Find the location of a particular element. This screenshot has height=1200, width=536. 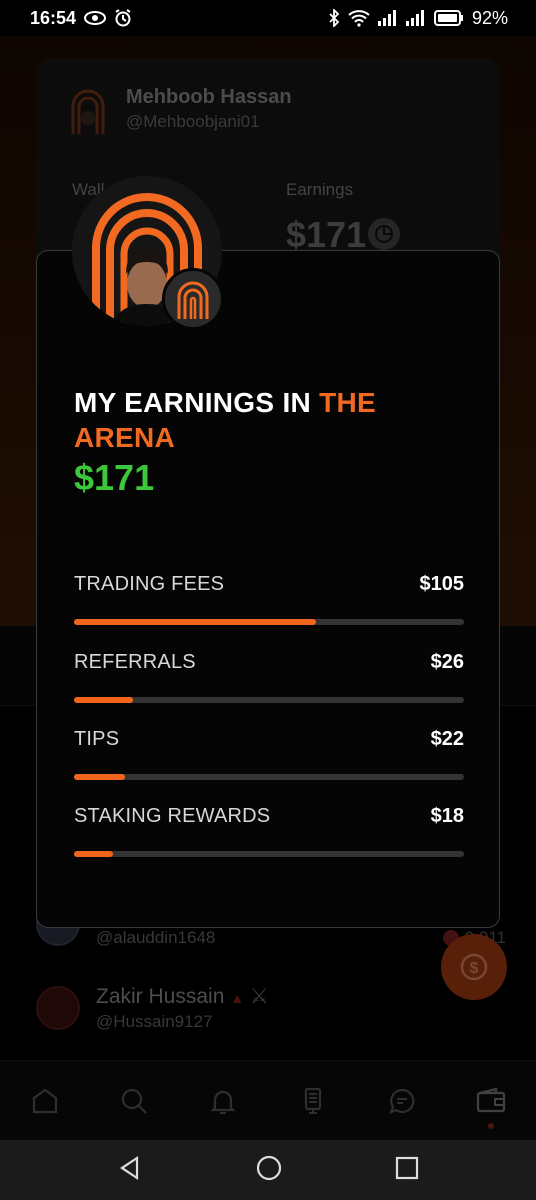

earnings-label: STAKING REWARDS is located at coordinates (172, 816).